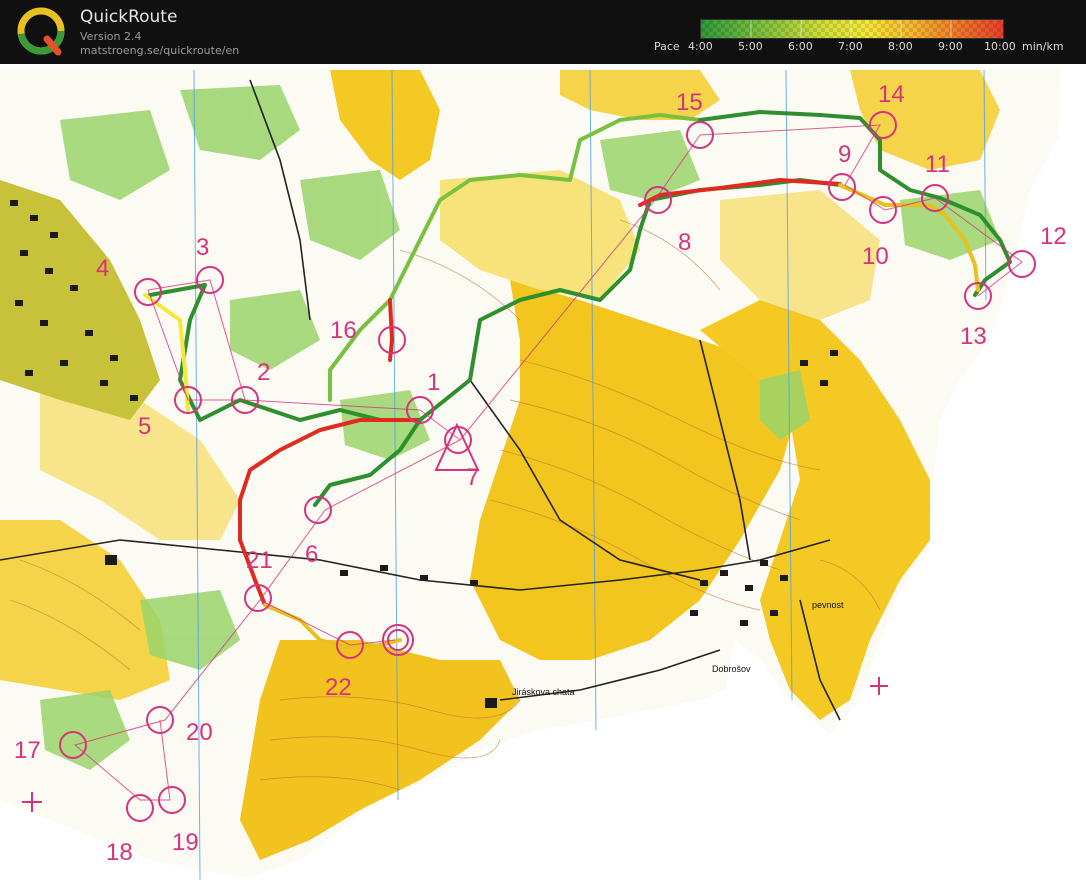 The height and width of the screenshot is (886, 1086). Describe the element at coordinates (731, 669) in the screenshot. I see `place-label-dobrosov: Dobrošov` at that location.